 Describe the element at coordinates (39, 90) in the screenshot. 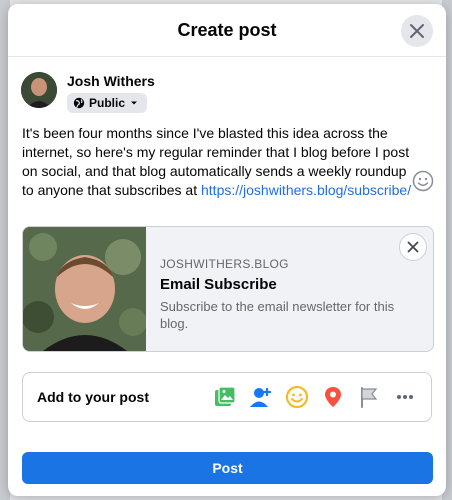

I see `avatar` at that location.